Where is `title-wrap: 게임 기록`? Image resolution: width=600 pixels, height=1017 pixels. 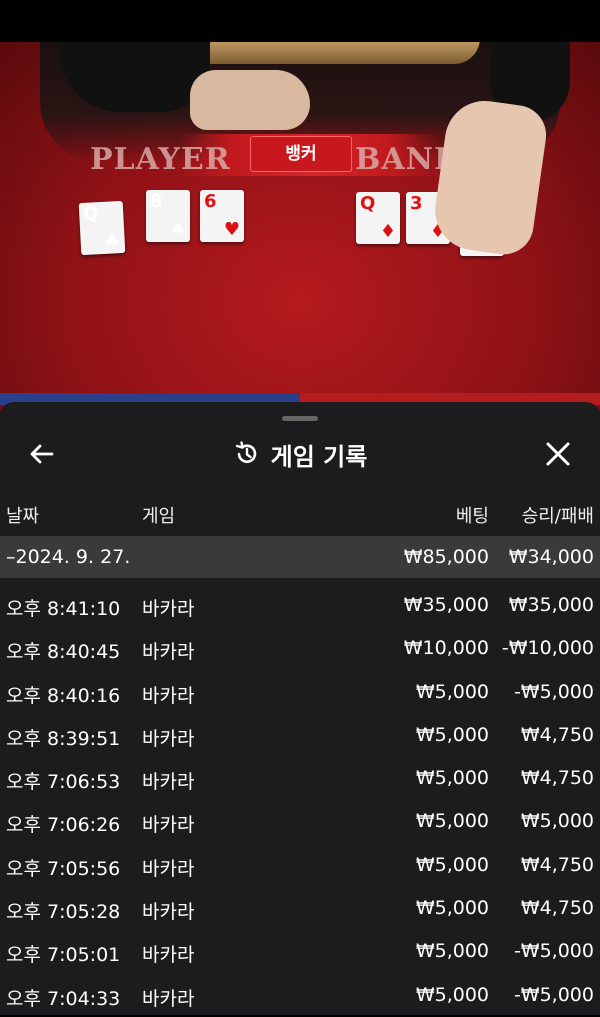
title-wrap: 게임 기록 is located at coordinates (300, 454).